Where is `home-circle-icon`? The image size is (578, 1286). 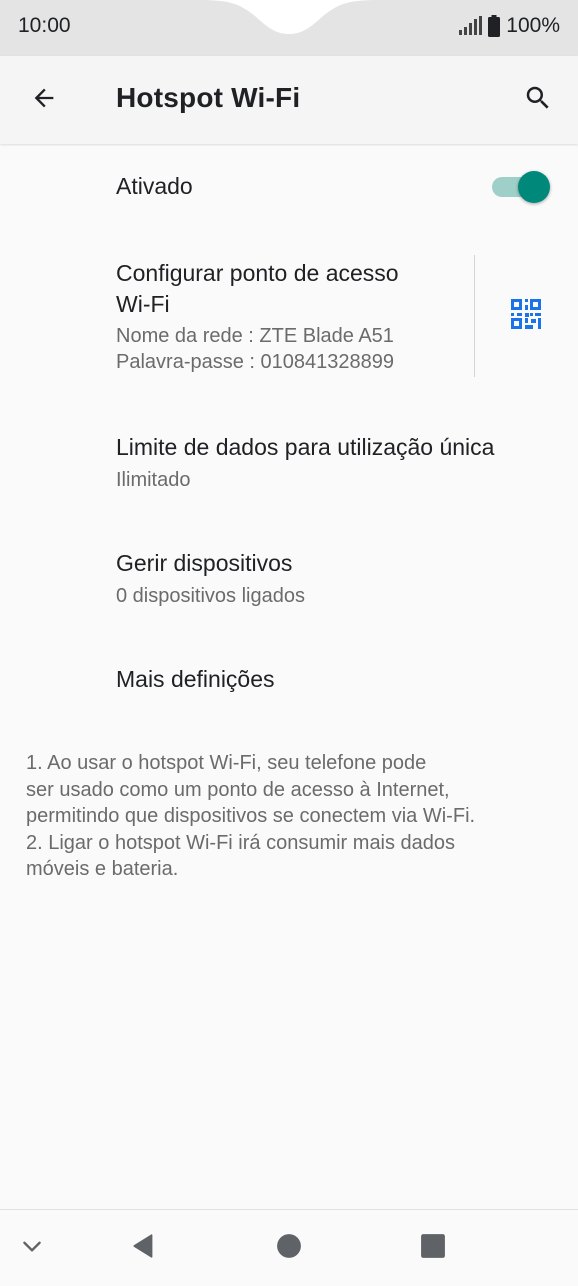 home-circle-icon is located at coordinates (289, 1248).